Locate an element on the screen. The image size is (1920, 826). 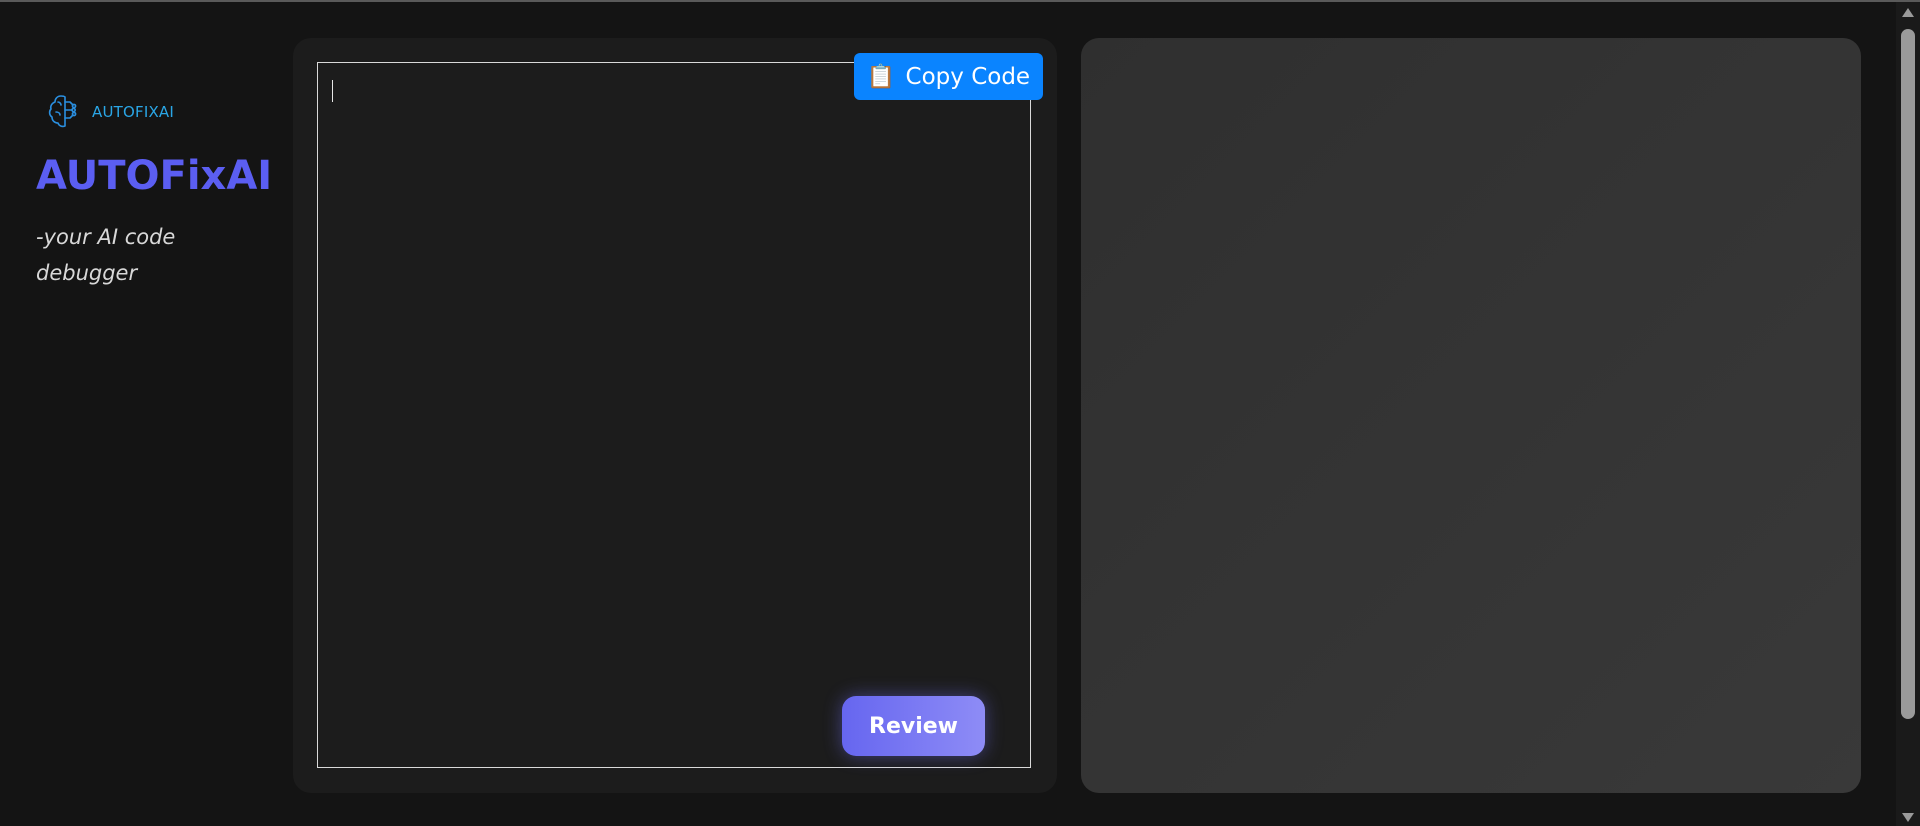
scroll-down-arrow-icon is located at coordinates (1908, 817).